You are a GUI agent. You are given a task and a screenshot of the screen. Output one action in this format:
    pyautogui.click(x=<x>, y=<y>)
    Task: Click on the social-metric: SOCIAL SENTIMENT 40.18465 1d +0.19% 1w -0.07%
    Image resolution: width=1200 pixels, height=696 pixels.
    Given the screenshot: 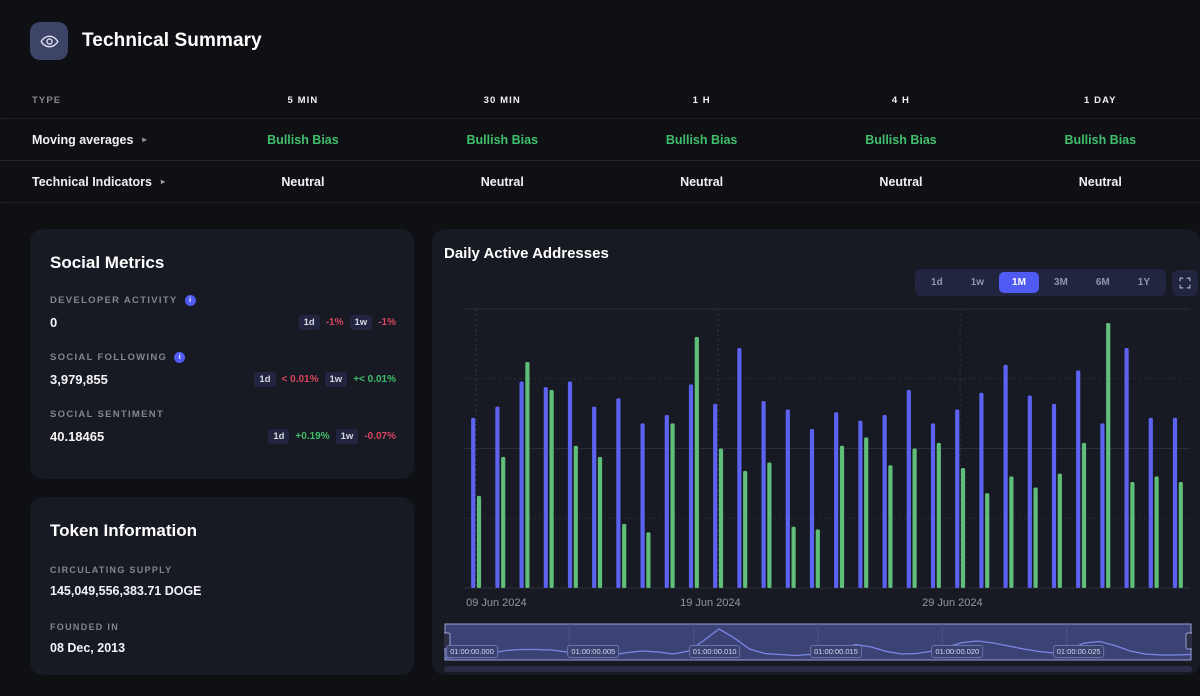 What is the action you would take?
    pyautogui.click(x=222, y=426)
    